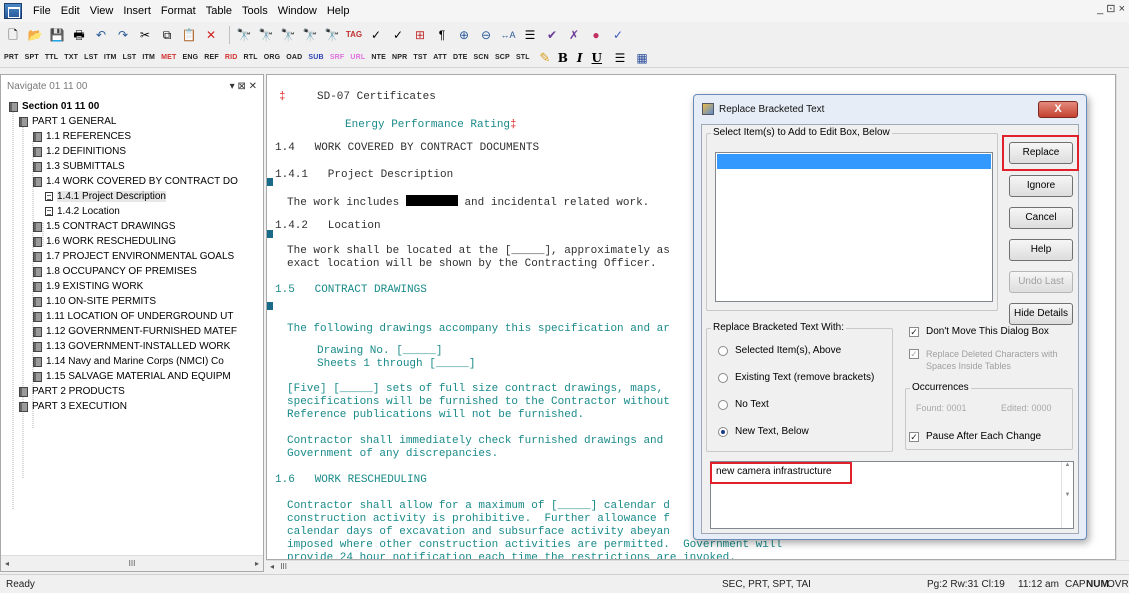 The width and height of the screenshot is (1129, 593). What do you see at coordinates (420, 35) in the screenshot?
I see `track-icon: ⊞` at bounding box center [420, 35].